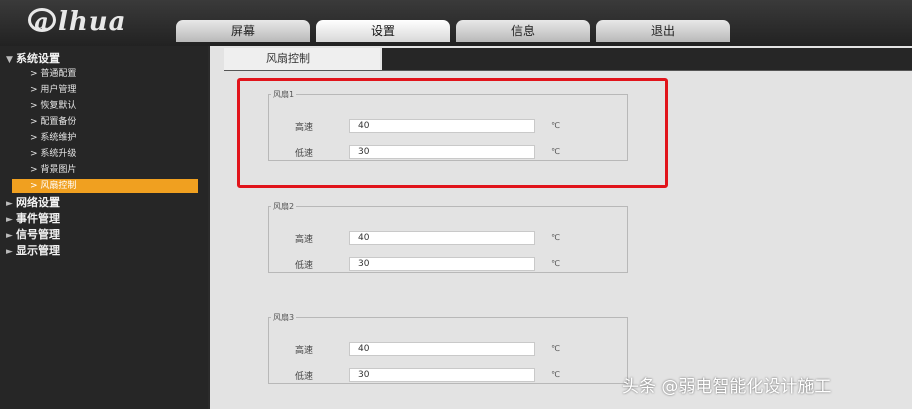 The image size is (918, 409). I want to click on sidebar-item-maintenance: > 系统维护, so click(53, 138).